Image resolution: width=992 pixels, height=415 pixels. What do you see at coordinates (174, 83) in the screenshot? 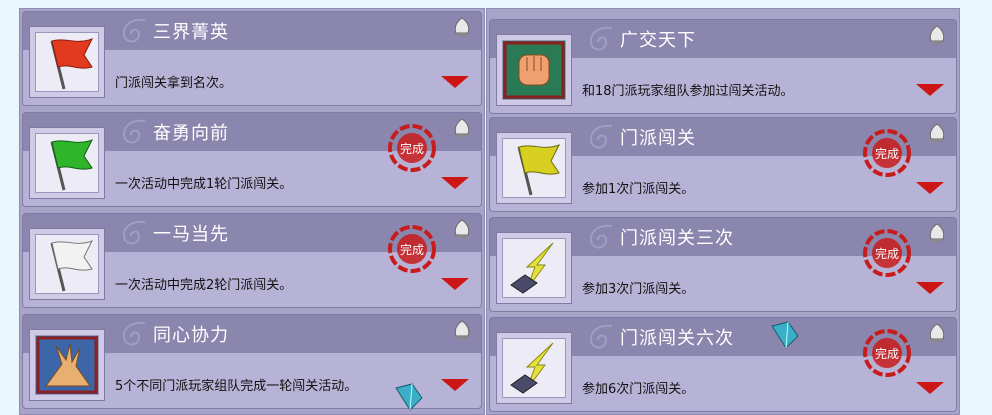
I see `achievement-description: 门派闯关拿到名次。` at bounding box center [174, 83].